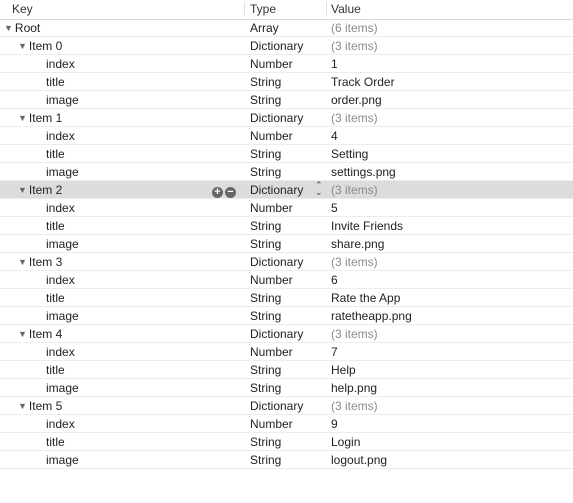  I want to click on plist-row: index Number 5, so click(286, 208).